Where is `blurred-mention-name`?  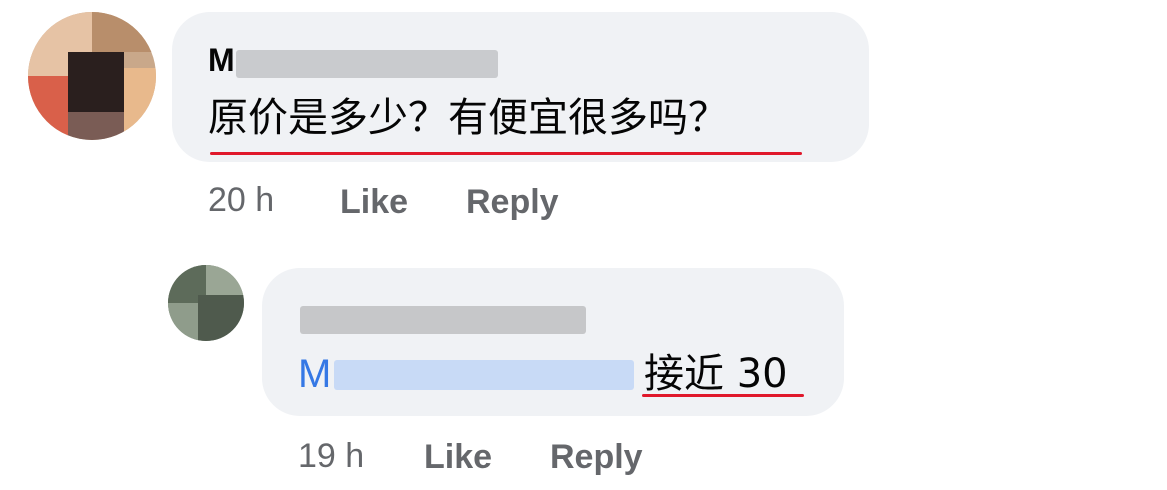 blurred-mention-name is located at coordinates (484, 375).